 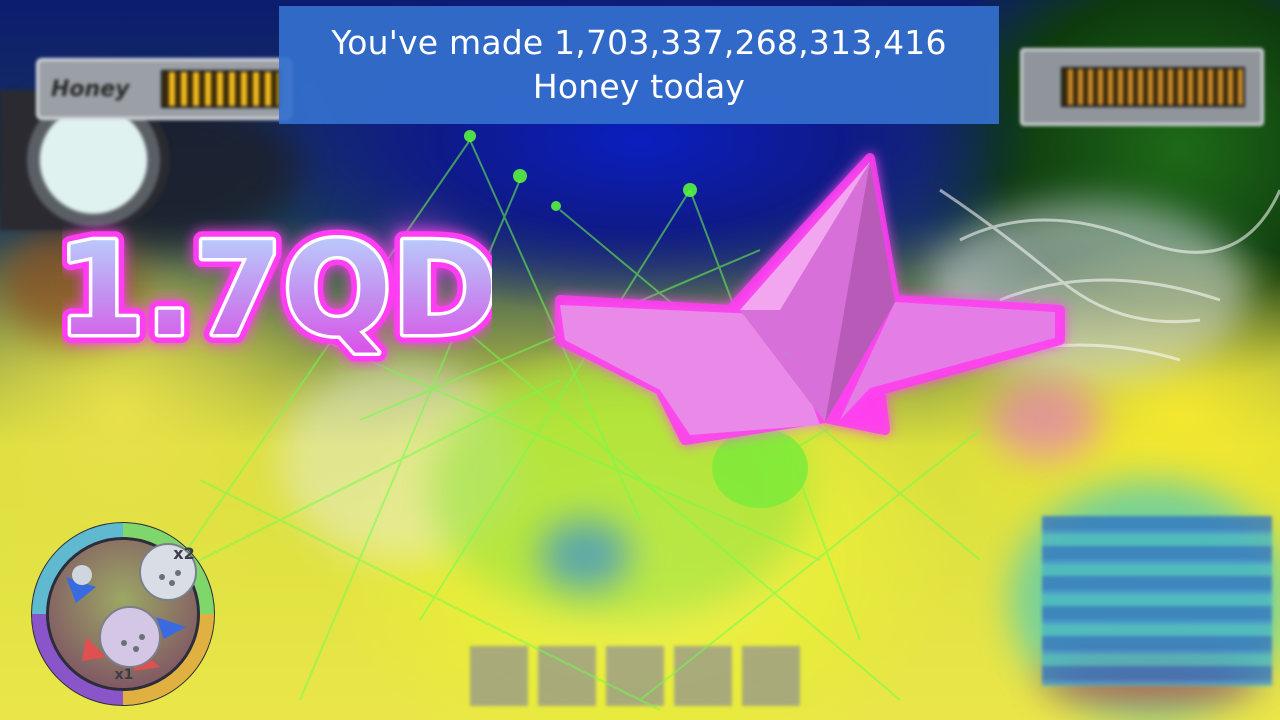 I want to click on damage-number-decoration: ·, so click(x=786, y=353).